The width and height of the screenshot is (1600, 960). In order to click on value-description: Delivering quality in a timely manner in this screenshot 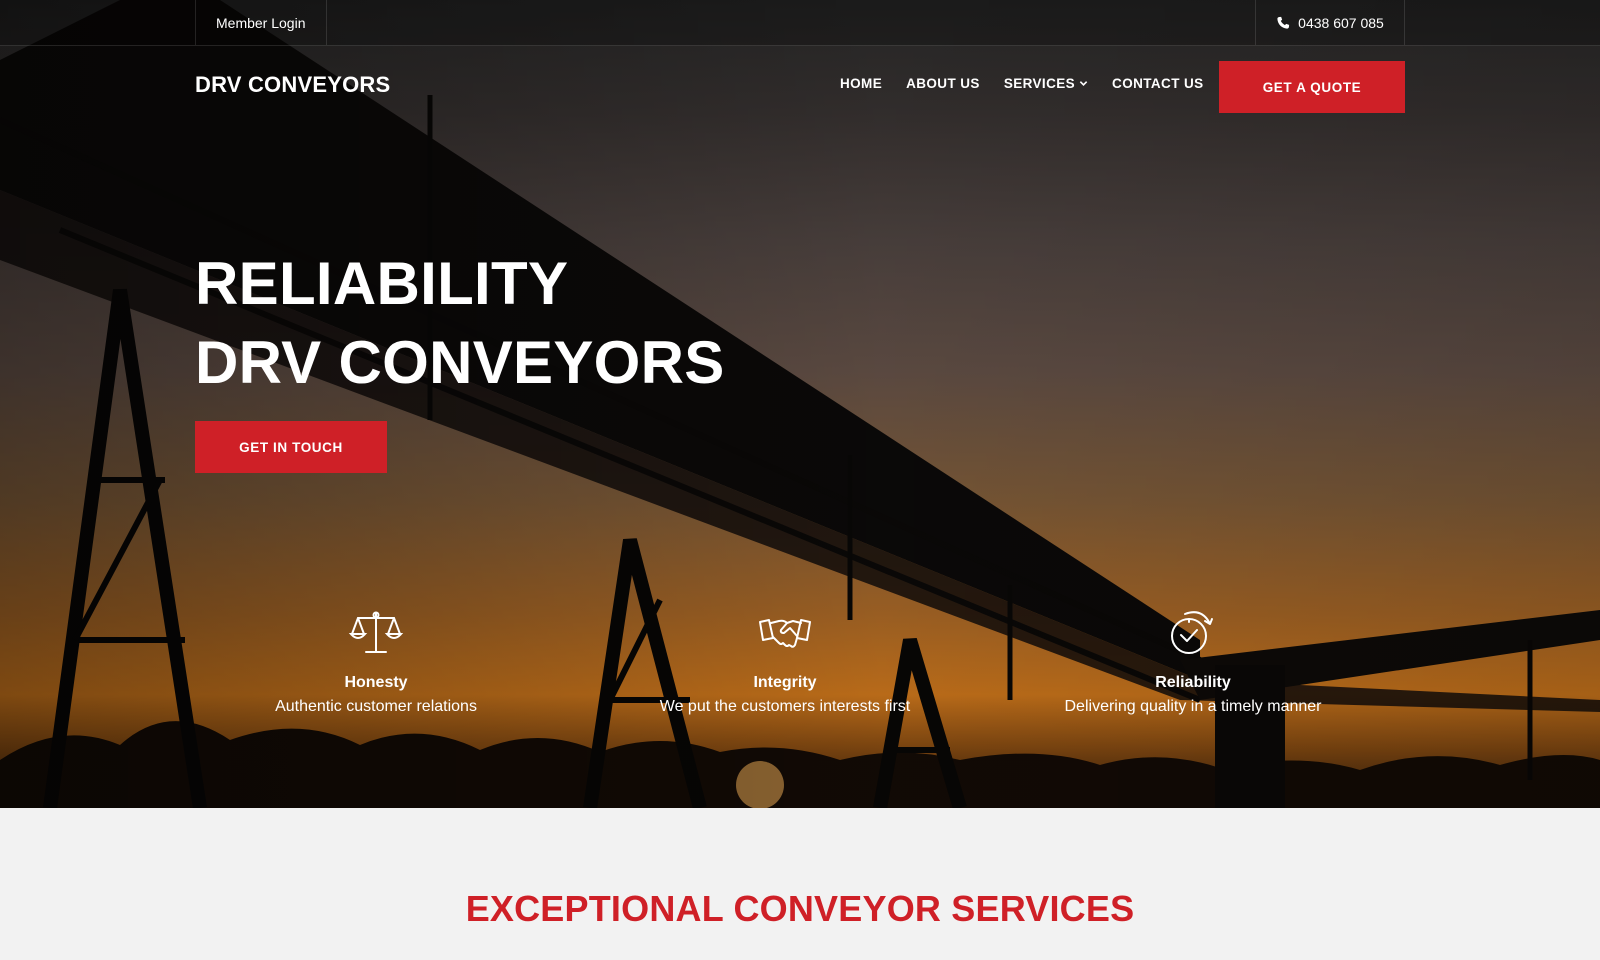, I will do `click(1193, 706)`.